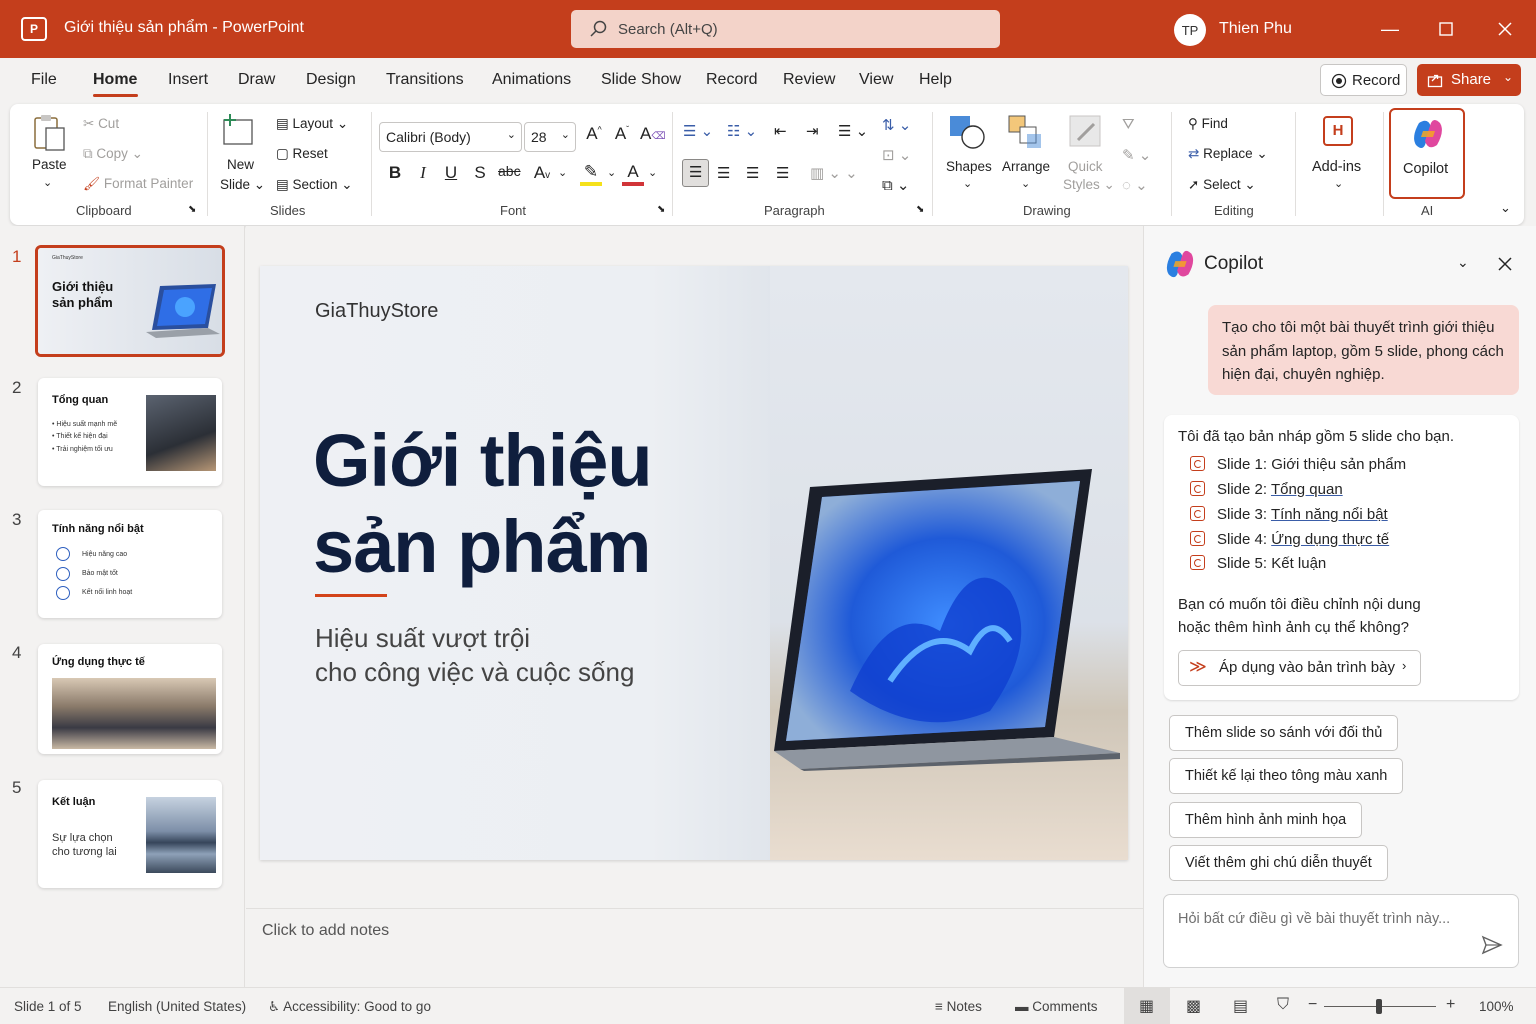  What do you see at coordinates (1278, 863) in the screenshot?
I see `suggestion-chip: Viết thêm ghi chú diễn thuyết` at bounding box center [1278, 863].